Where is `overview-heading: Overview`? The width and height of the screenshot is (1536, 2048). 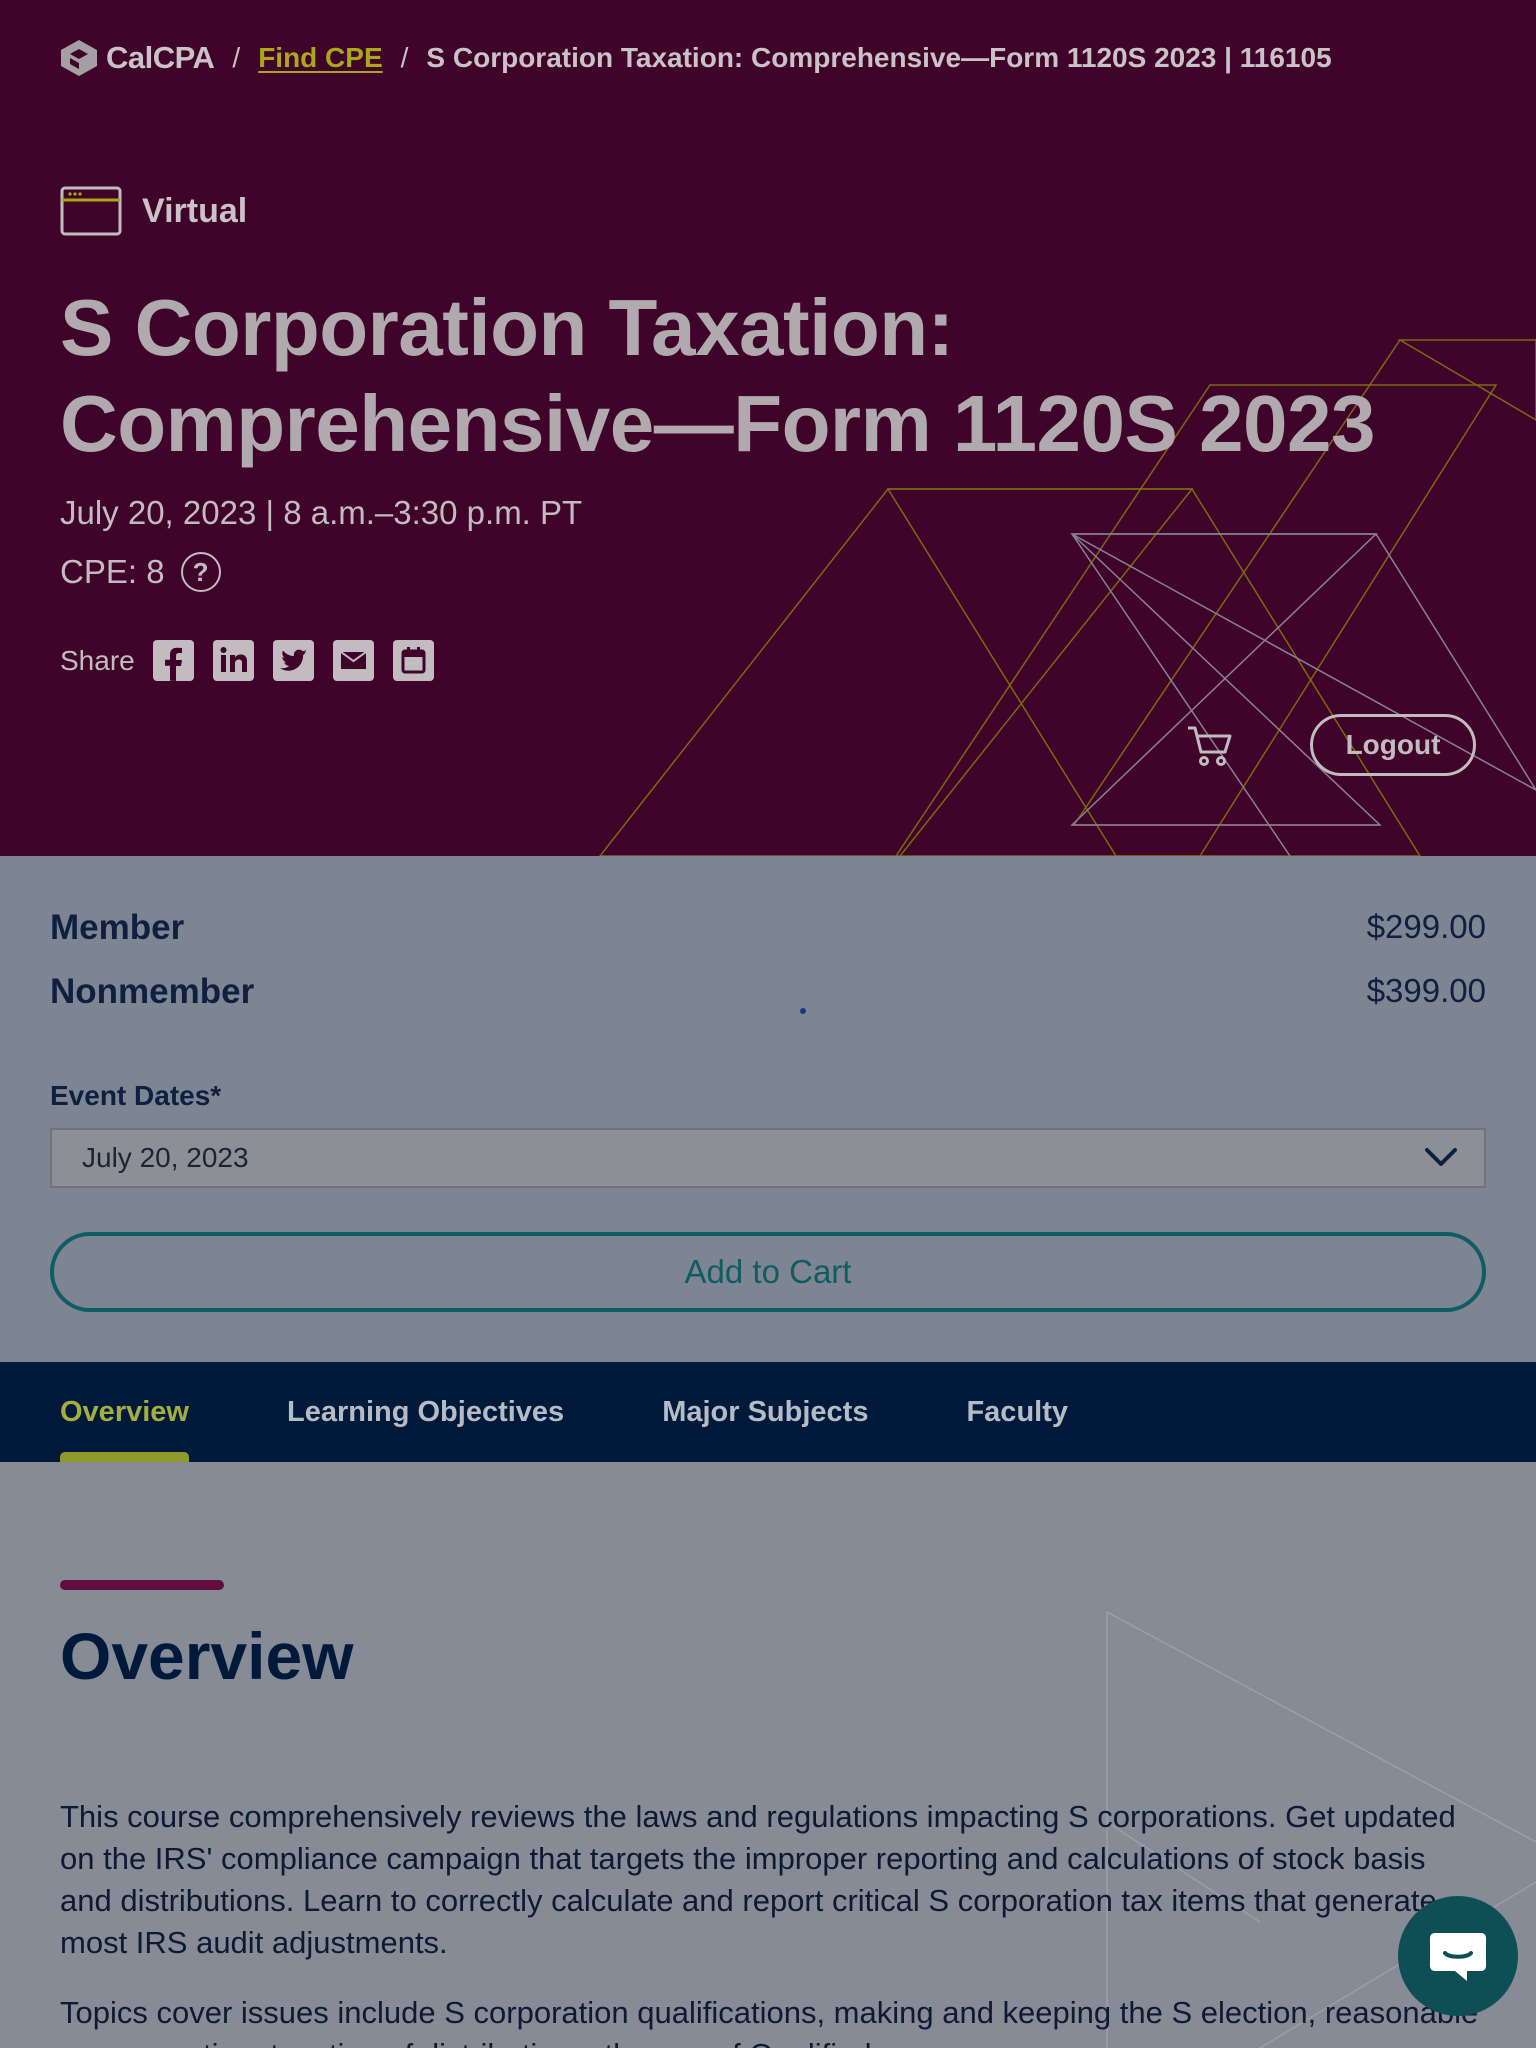
overview-heading: Overview is located at coordinates (207, 1656).